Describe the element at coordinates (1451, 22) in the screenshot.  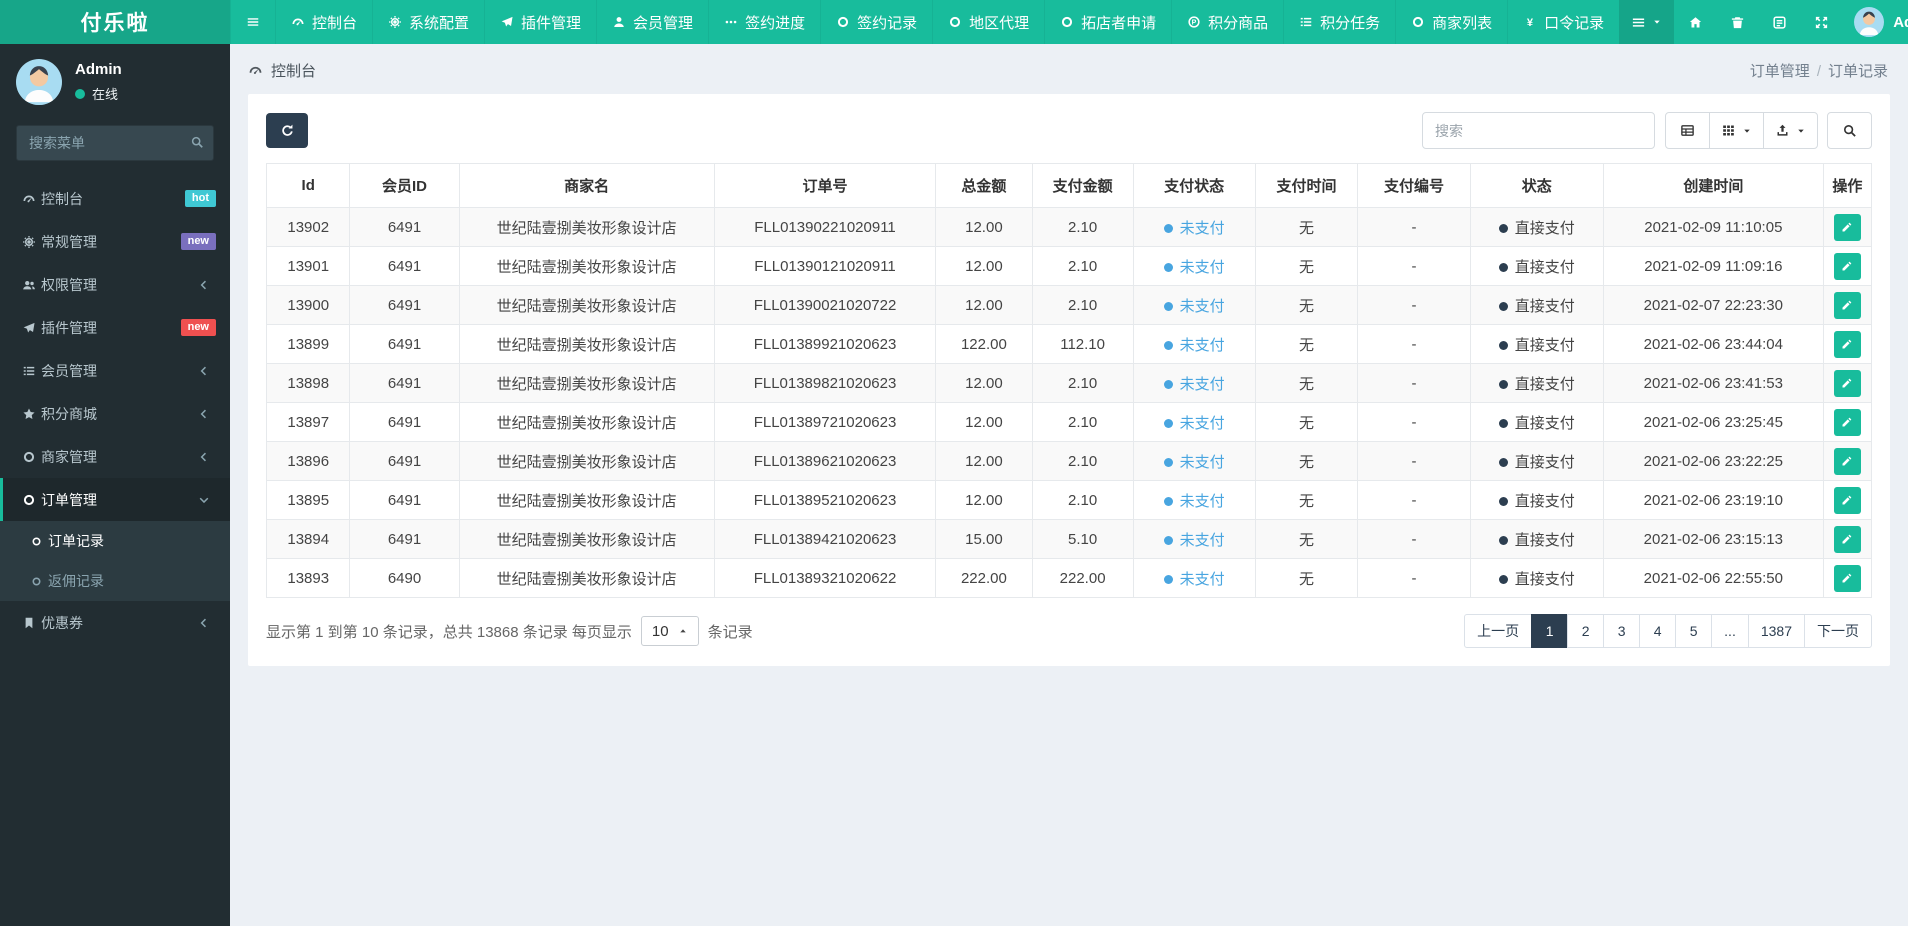
I see `nav-item-merchant-list: 商家列表` at that location.